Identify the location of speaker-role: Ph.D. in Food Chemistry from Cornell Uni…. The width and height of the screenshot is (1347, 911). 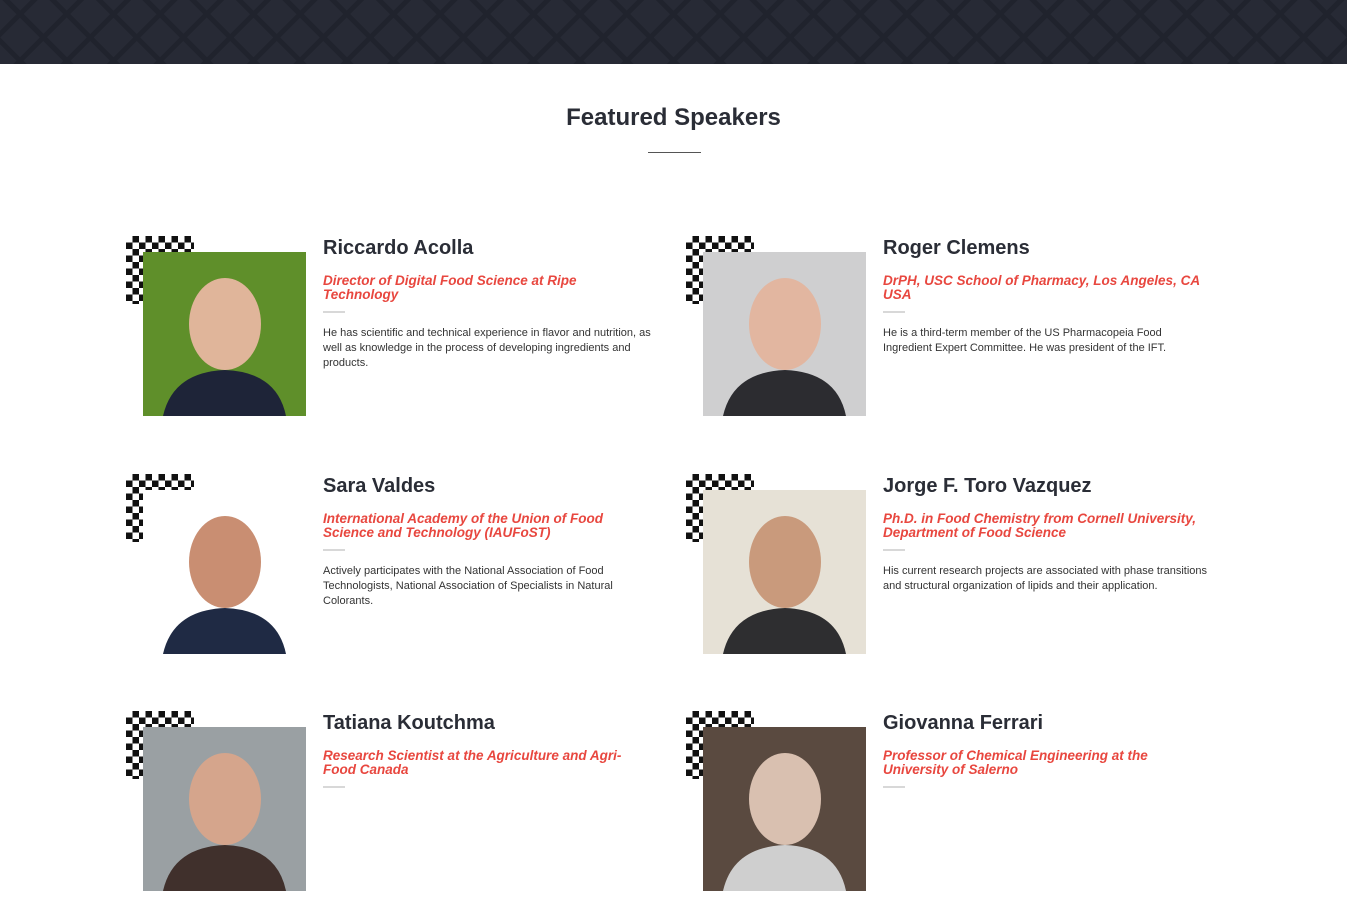
(1040, 525).